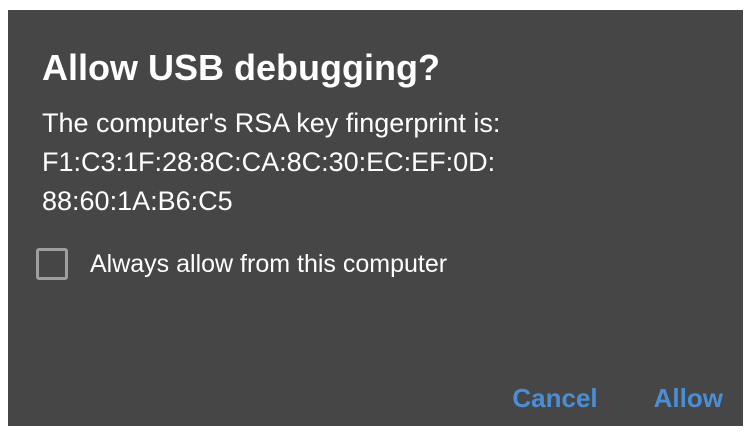 The width and height of the screenshot is (749, 432). Describe the element at coordinates (268, 264) in the screenshot. I see `always-allow-label: Always allow from this computer` at that location.